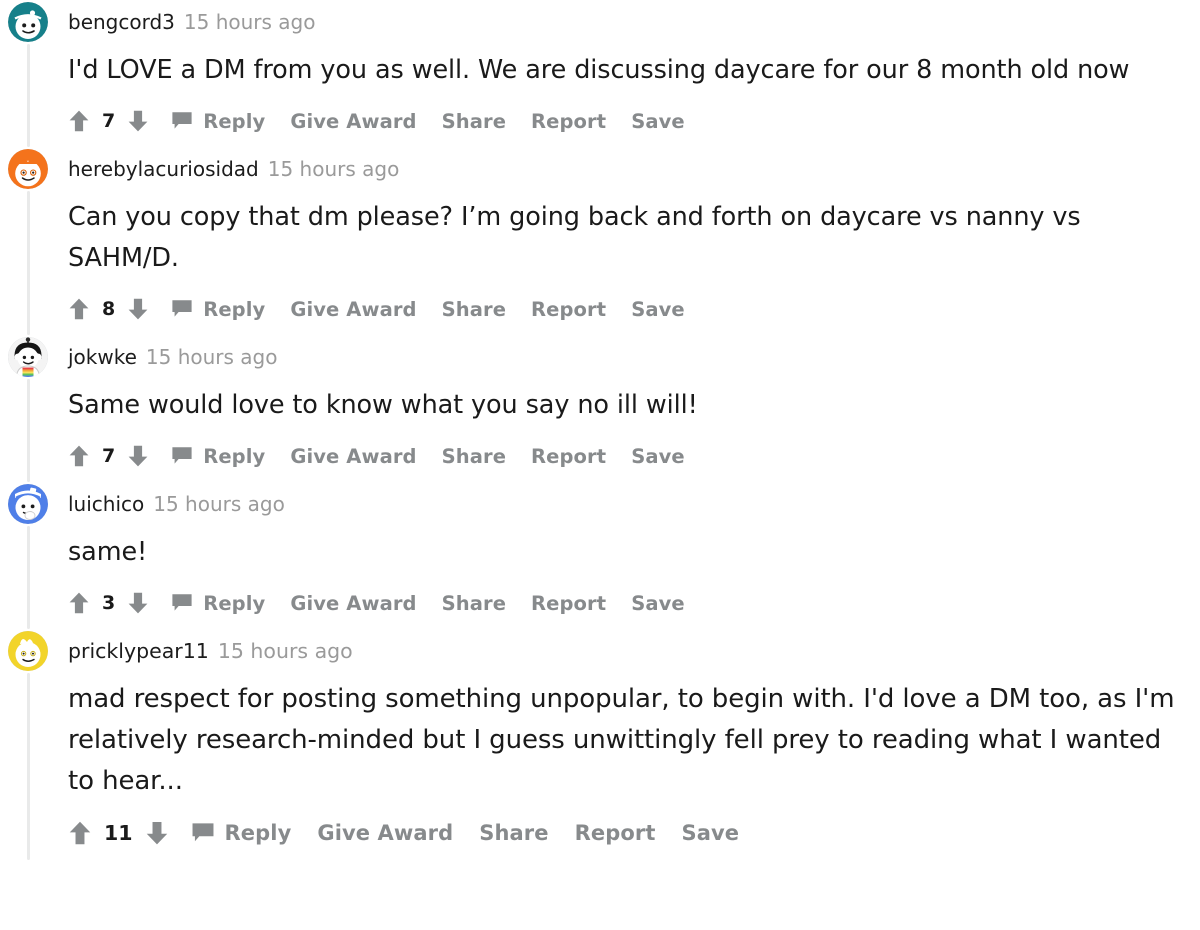 This screenshot has width=1200, height=930. I want to click on comment-header: pricklypear11 15 hours ago, so click(600, 651).